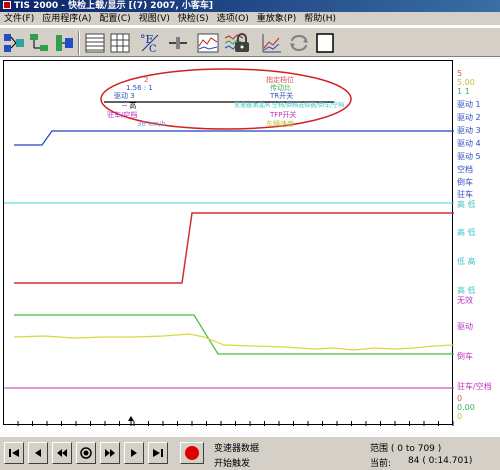 This screenshot has height=470, width=500. I want to click on axis-label: 空档, so click(465, 169).